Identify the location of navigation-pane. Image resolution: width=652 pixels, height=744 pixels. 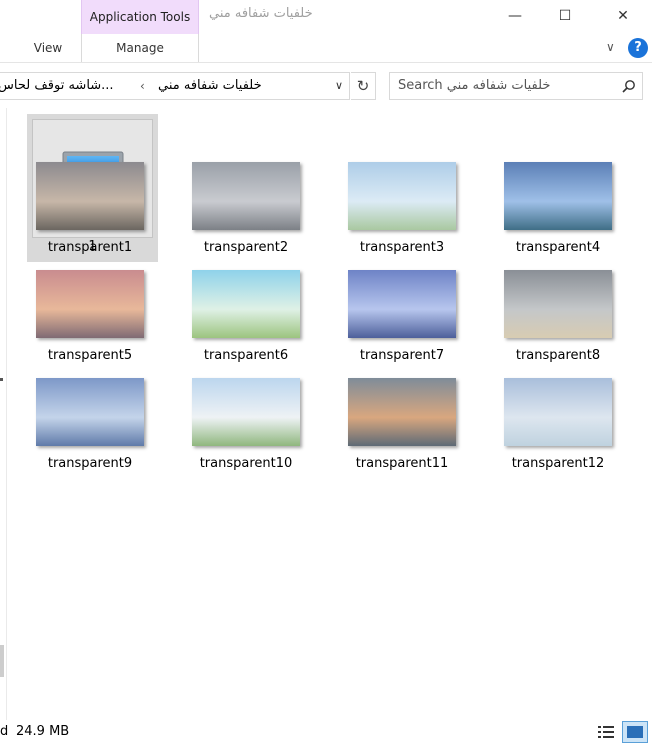
(3, 414).